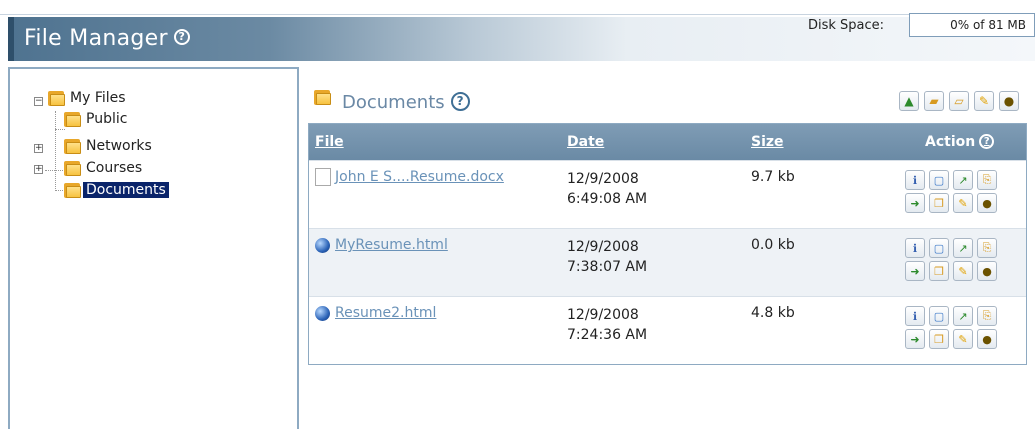 The image size is (1035, 429). What do you see at coordinates (607, 335) in the screenshot?
I see `file-date-time: 7:24:36 AM` at bounding box center [607, 335].